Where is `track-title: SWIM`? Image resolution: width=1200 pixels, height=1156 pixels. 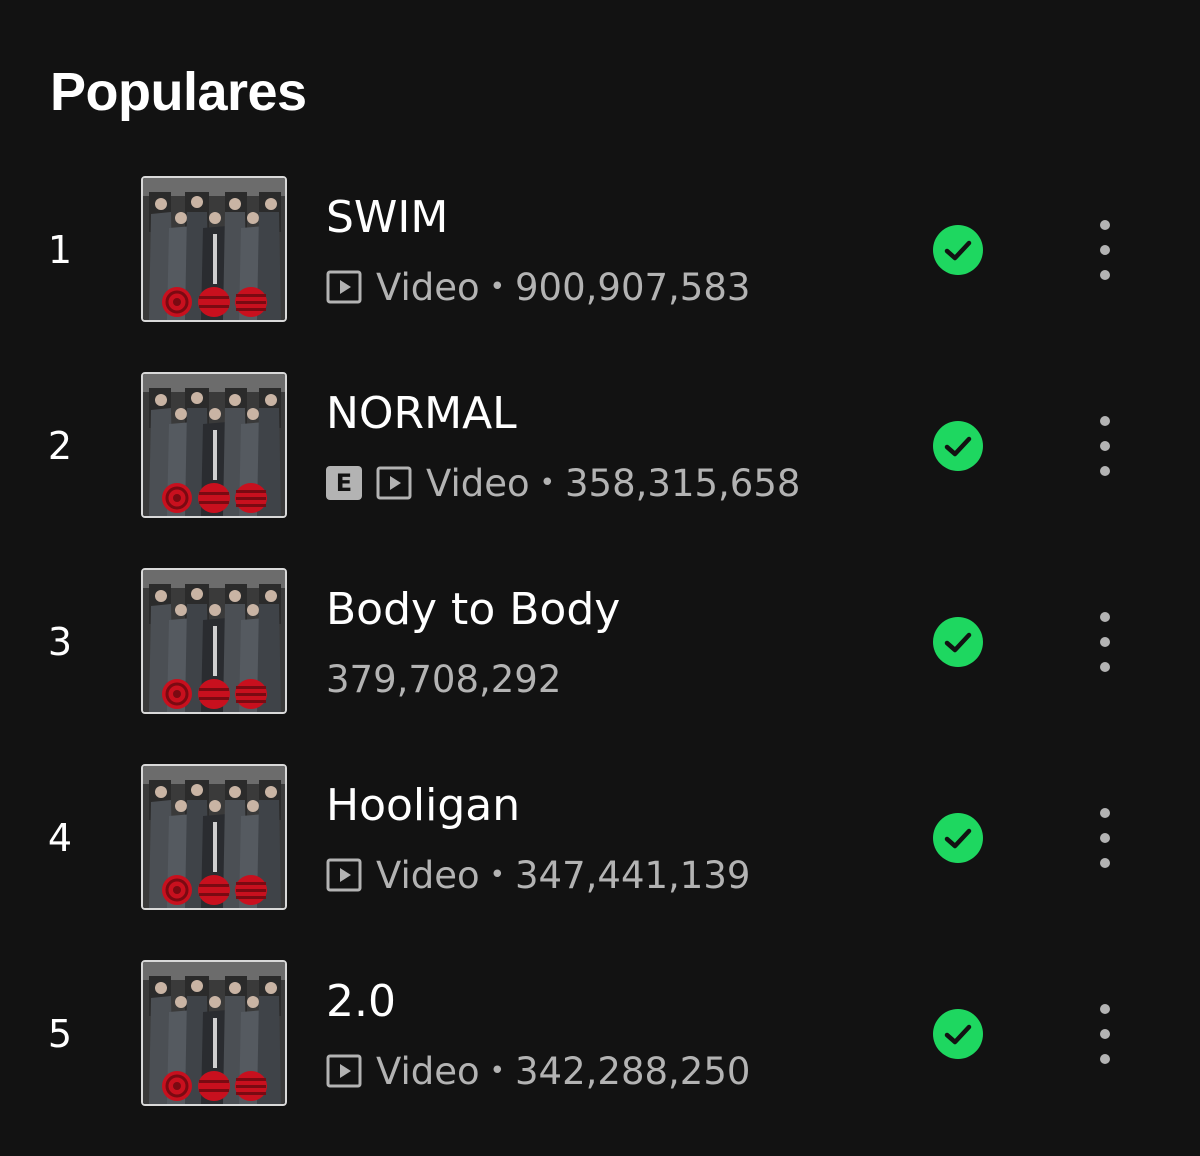
track-title: SWIM is located at coordinates (387, 218).